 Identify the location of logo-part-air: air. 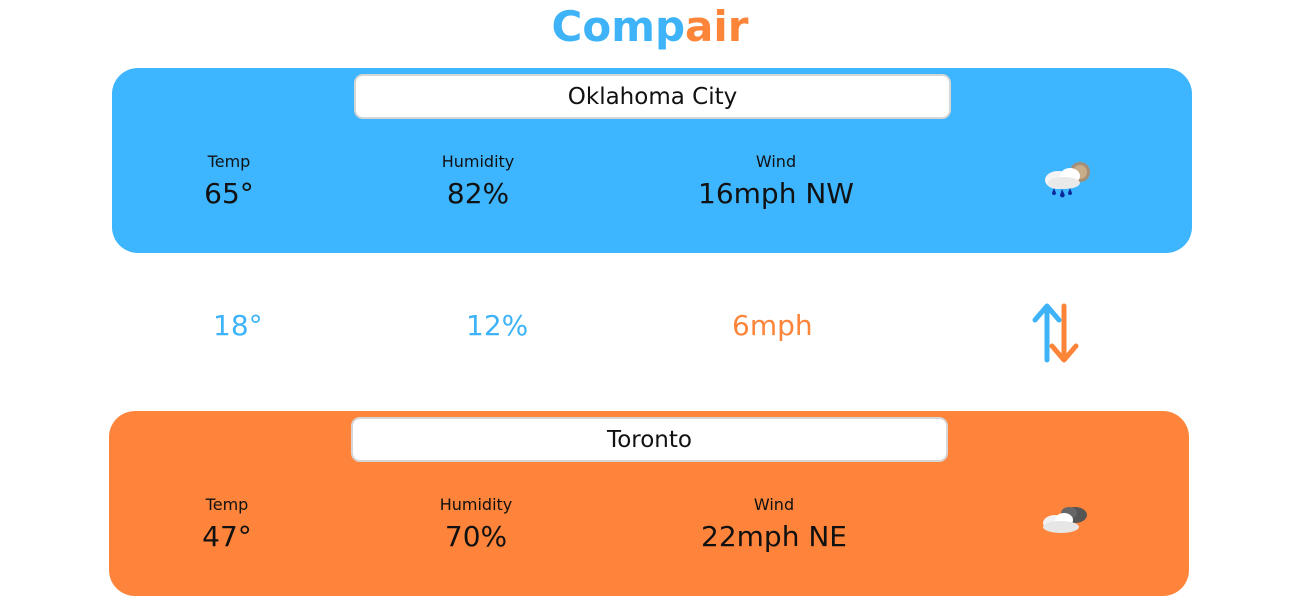
(717, 26).